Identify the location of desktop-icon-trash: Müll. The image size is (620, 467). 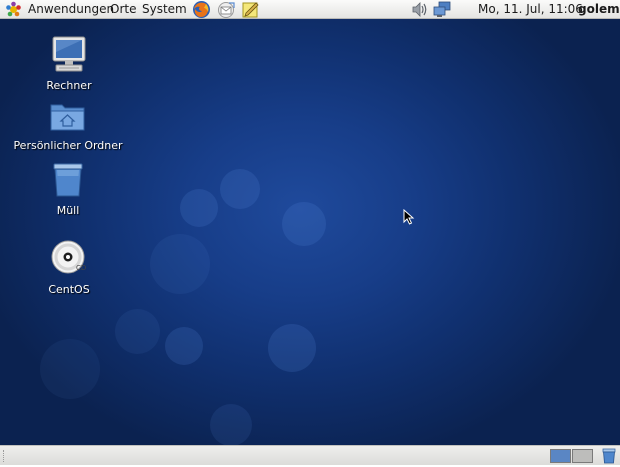
(68, 189).